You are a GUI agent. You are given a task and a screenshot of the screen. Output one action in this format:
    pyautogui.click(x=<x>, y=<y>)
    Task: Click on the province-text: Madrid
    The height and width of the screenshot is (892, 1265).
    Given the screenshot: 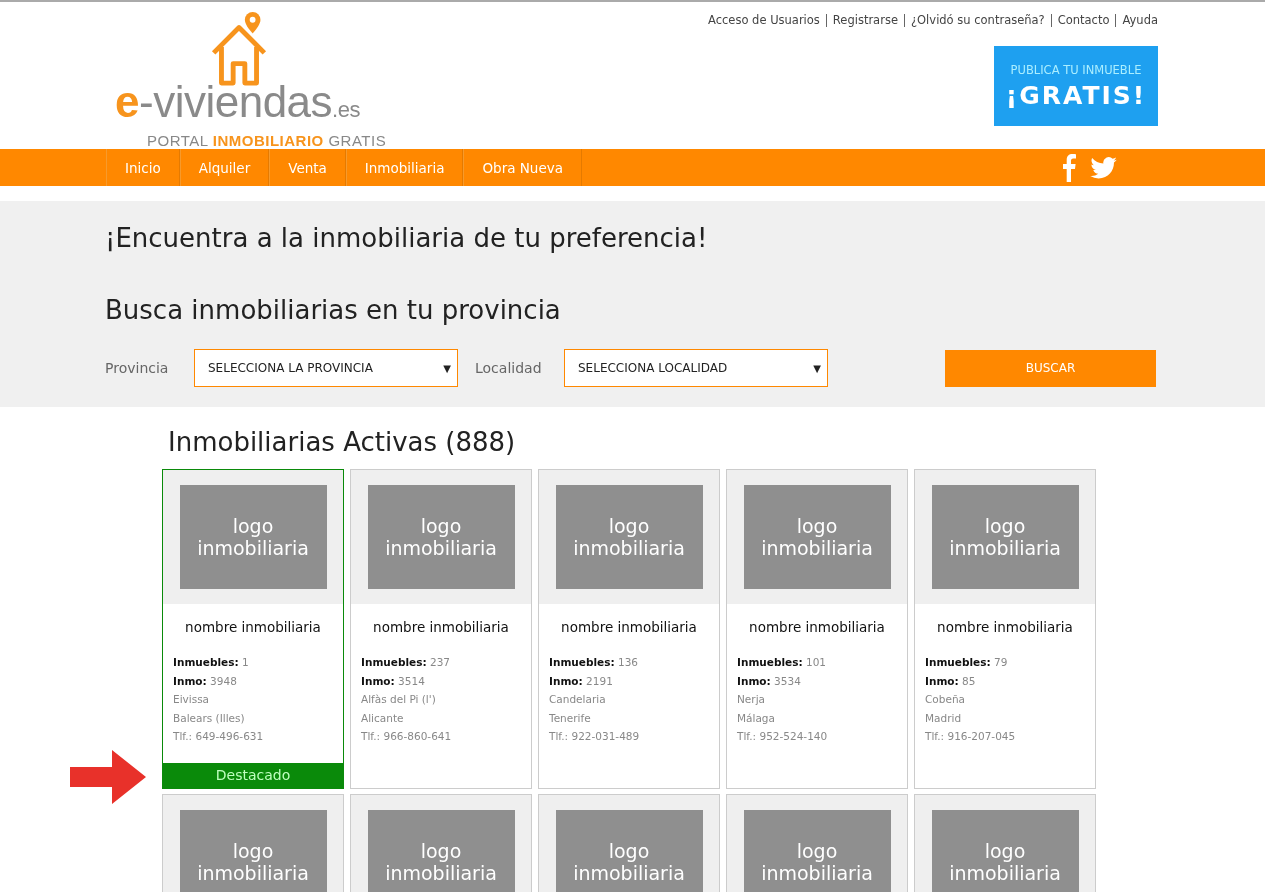 What is the action you would take?
    pyautogui.click(x=944, y=718)
    